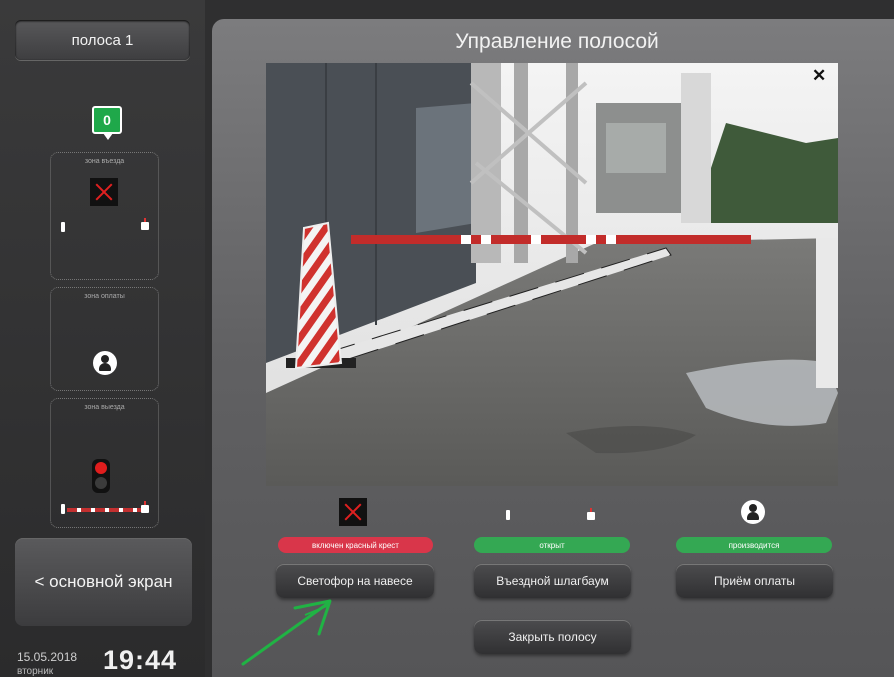  Describe the element at coordinates (107, 123) in the screenshot. I see `queue-counter: 0` at that location.